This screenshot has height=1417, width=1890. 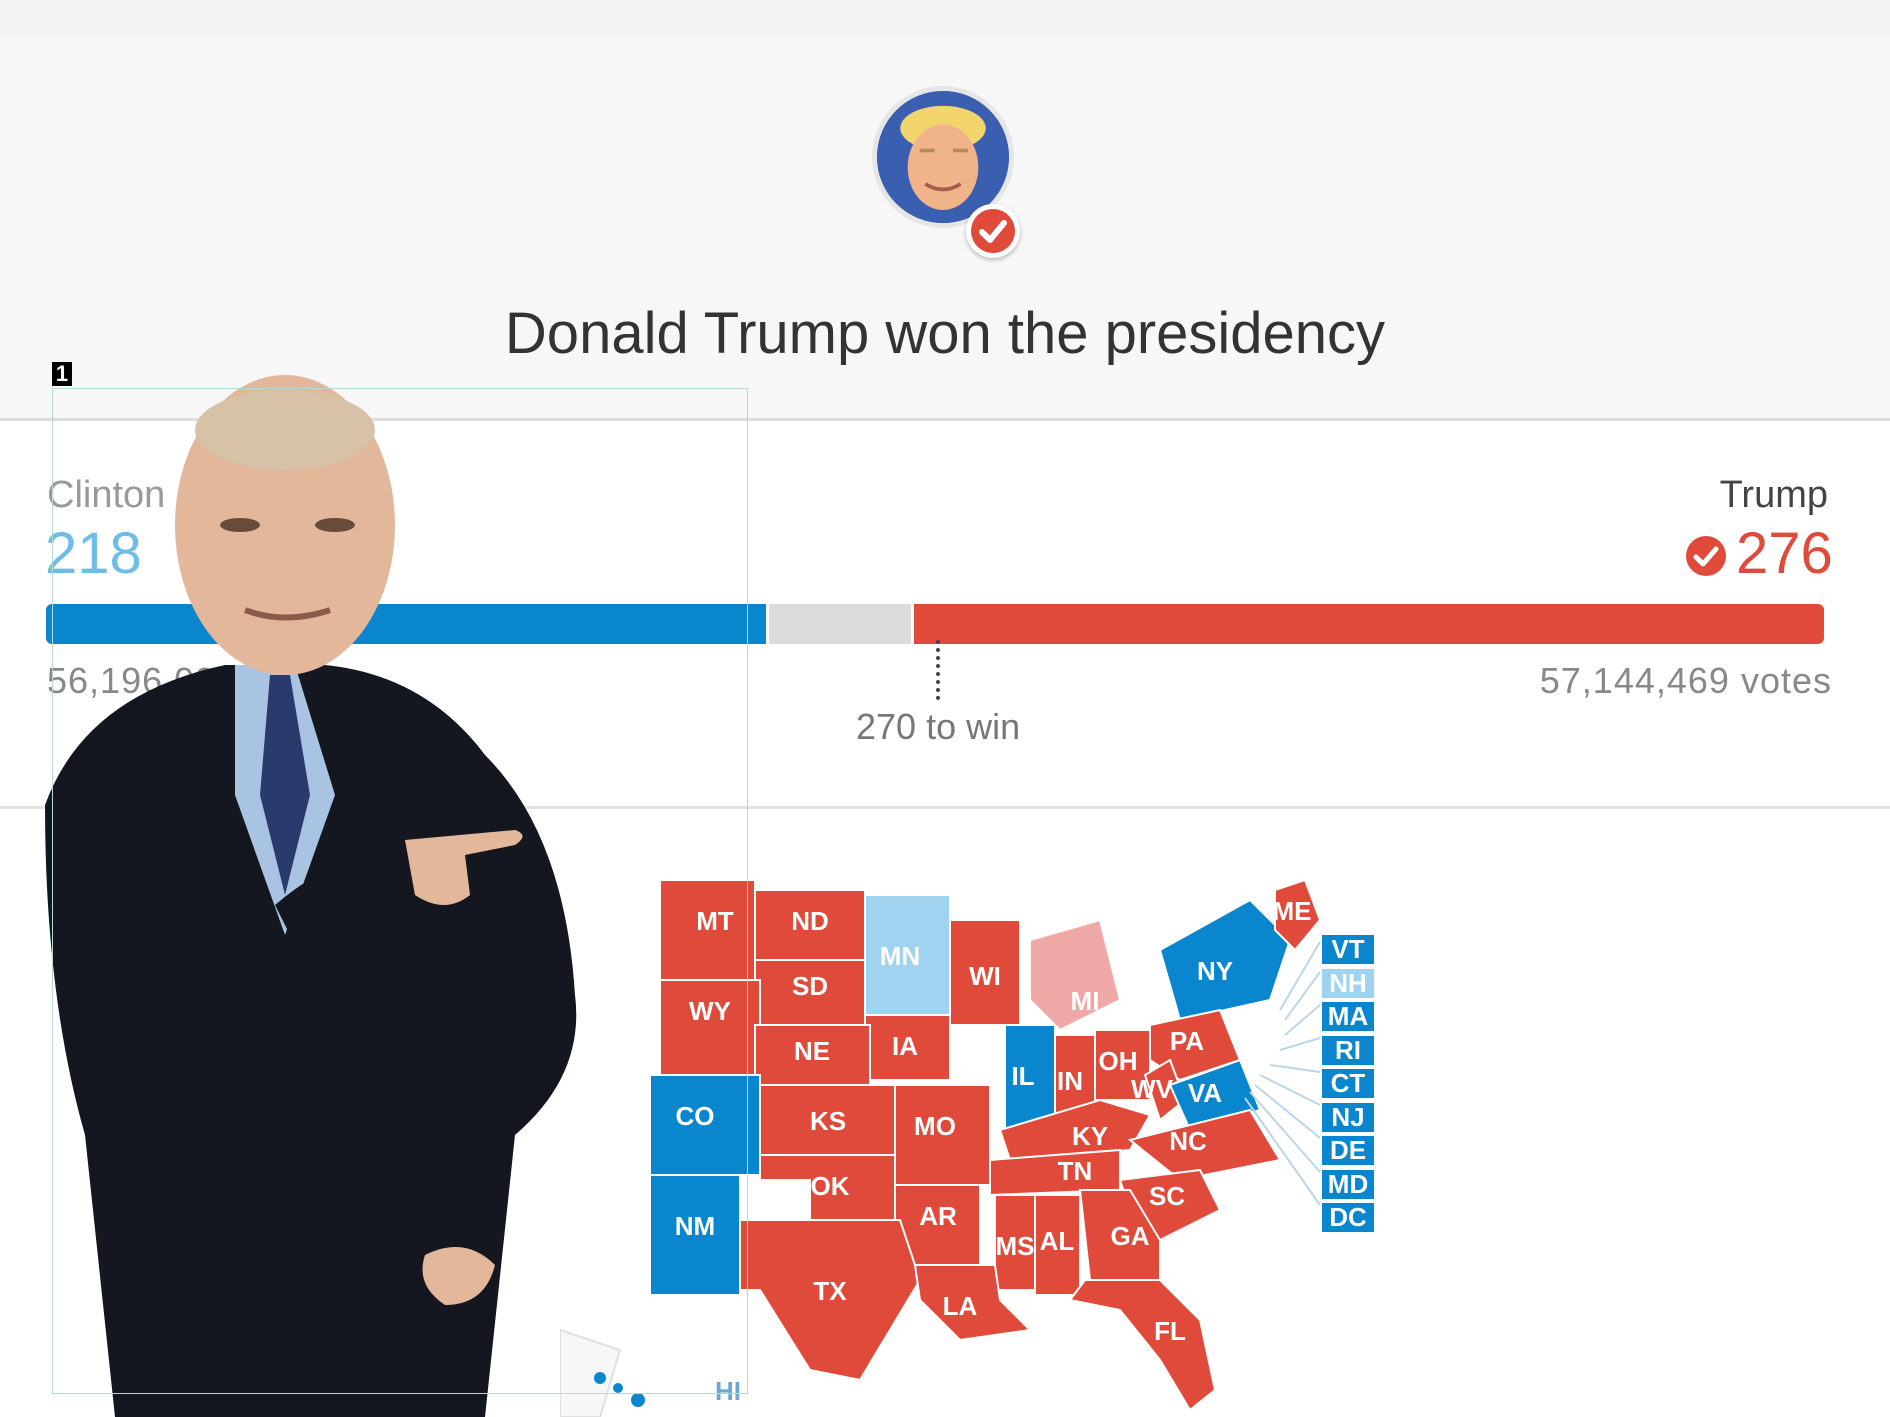 What do you see at coordinates (1085, 1001) in the screenshot?
I see `state-label-mi: MI` at bounding box center [1085, 1001].